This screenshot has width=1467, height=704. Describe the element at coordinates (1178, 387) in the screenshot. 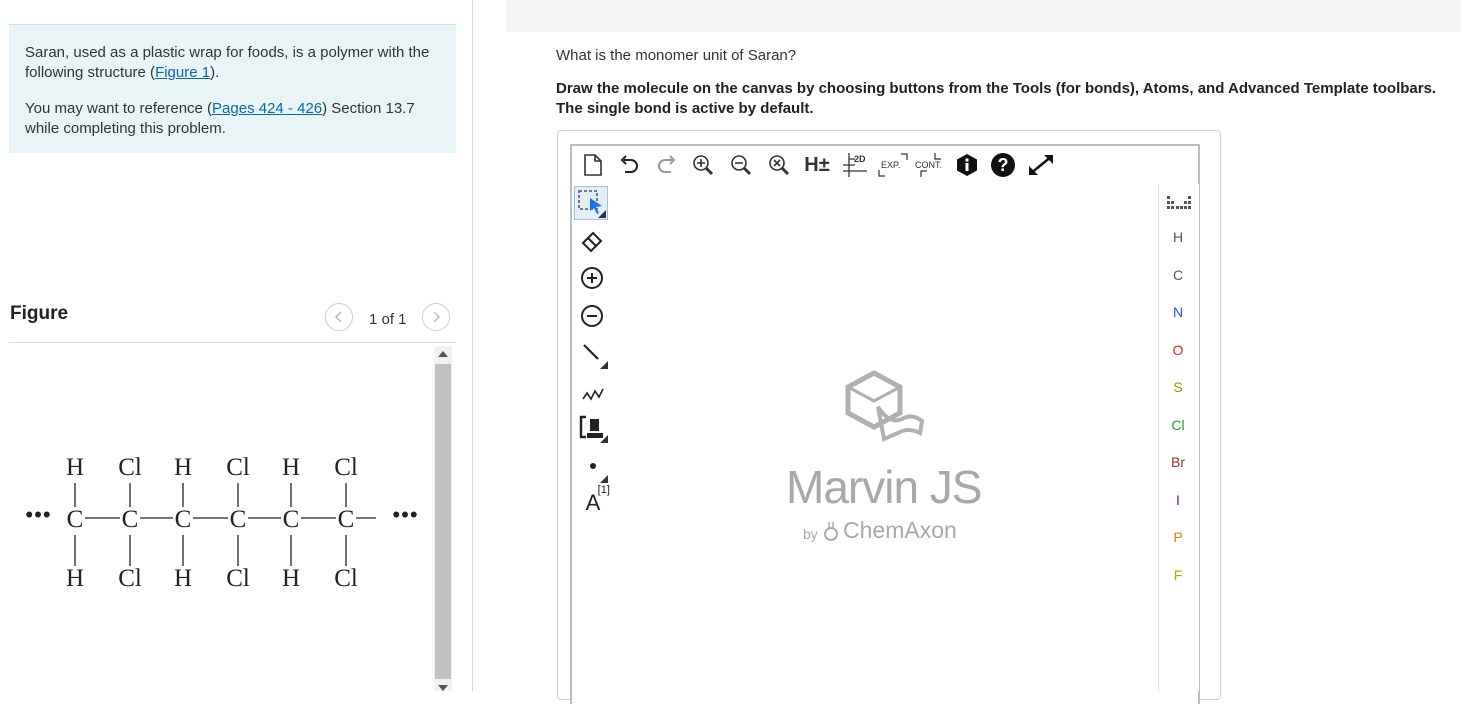

I see `atom-button-s: S` at that location.